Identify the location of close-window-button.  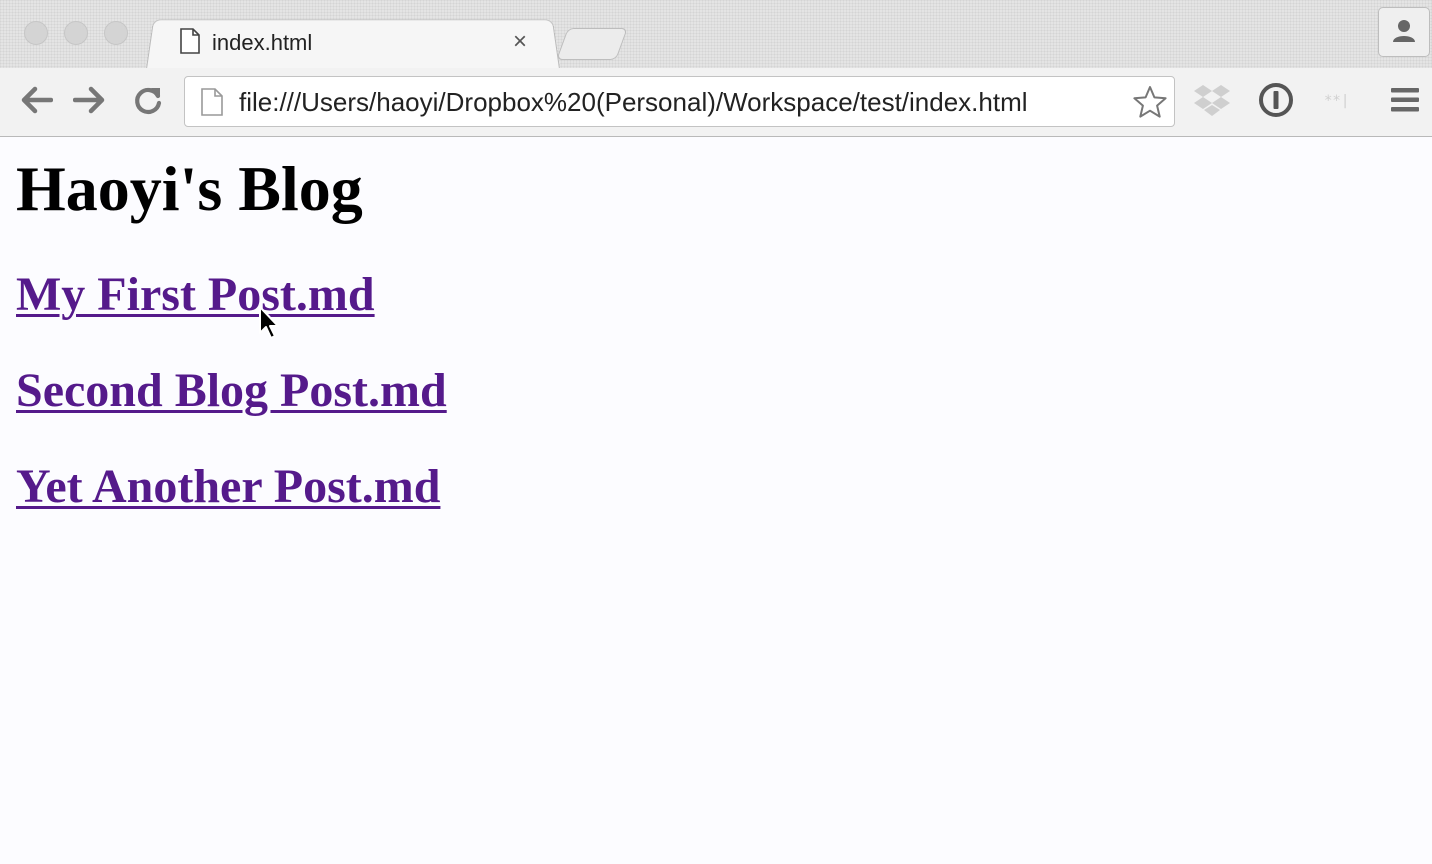
(36, 33).